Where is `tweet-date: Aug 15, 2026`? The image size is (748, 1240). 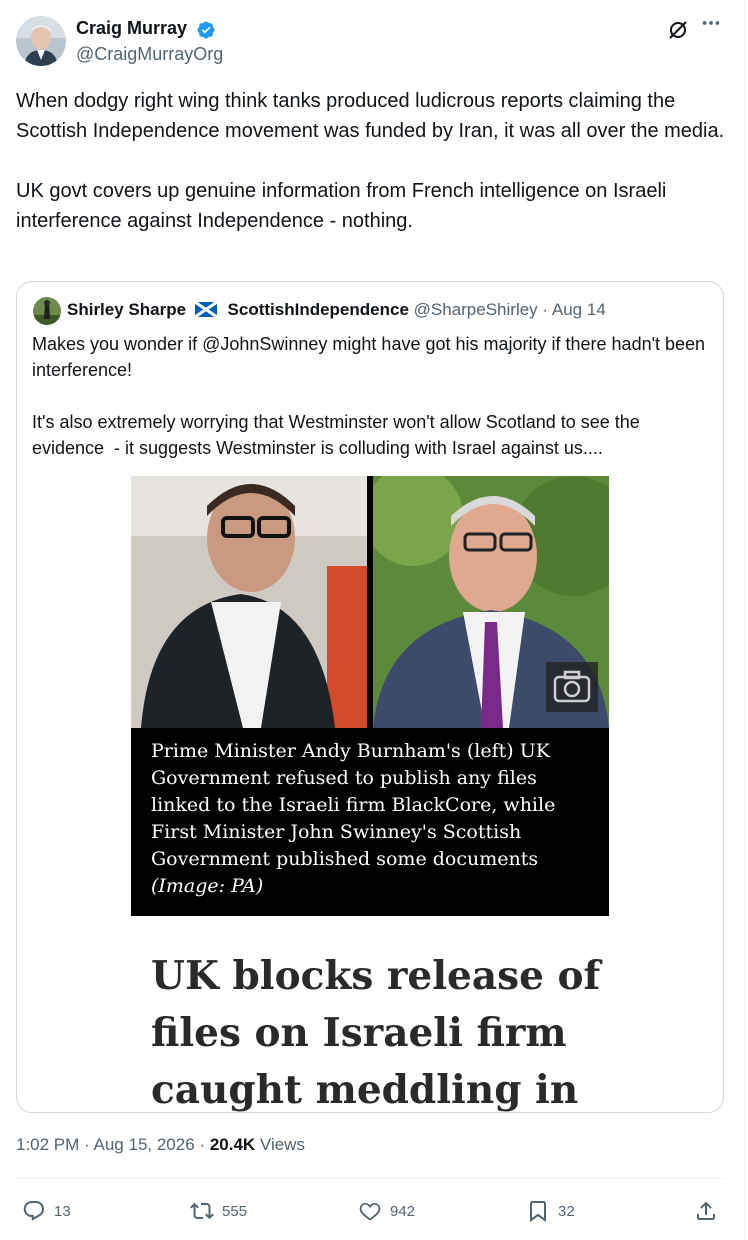 tweet-date: Aug 15, 2026 is located at coordinates (144, 1144).